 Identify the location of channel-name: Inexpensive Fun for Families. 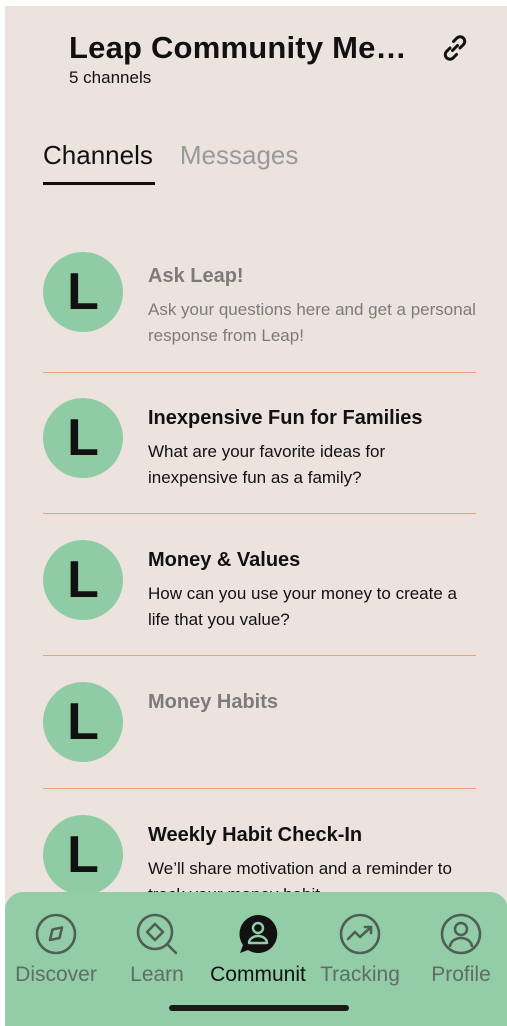
(285, 418).